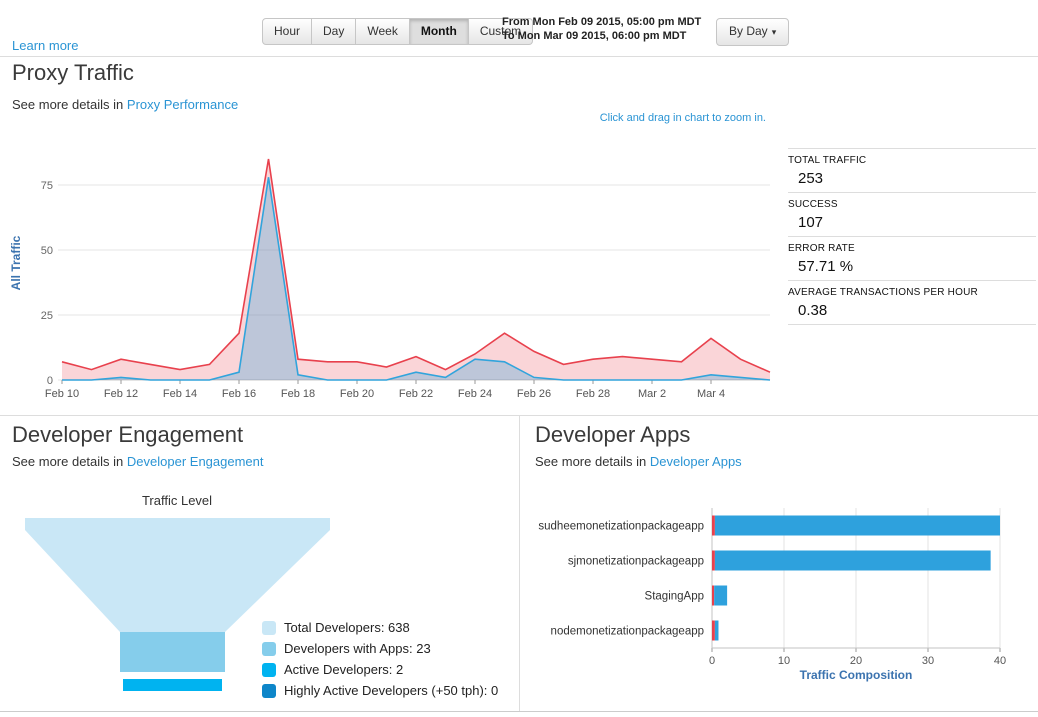 The image size is (1038, 717). Describe the element at coordinates (62, 394) in the screenshot. I see `x-tick-label: Feb 10` at that location.